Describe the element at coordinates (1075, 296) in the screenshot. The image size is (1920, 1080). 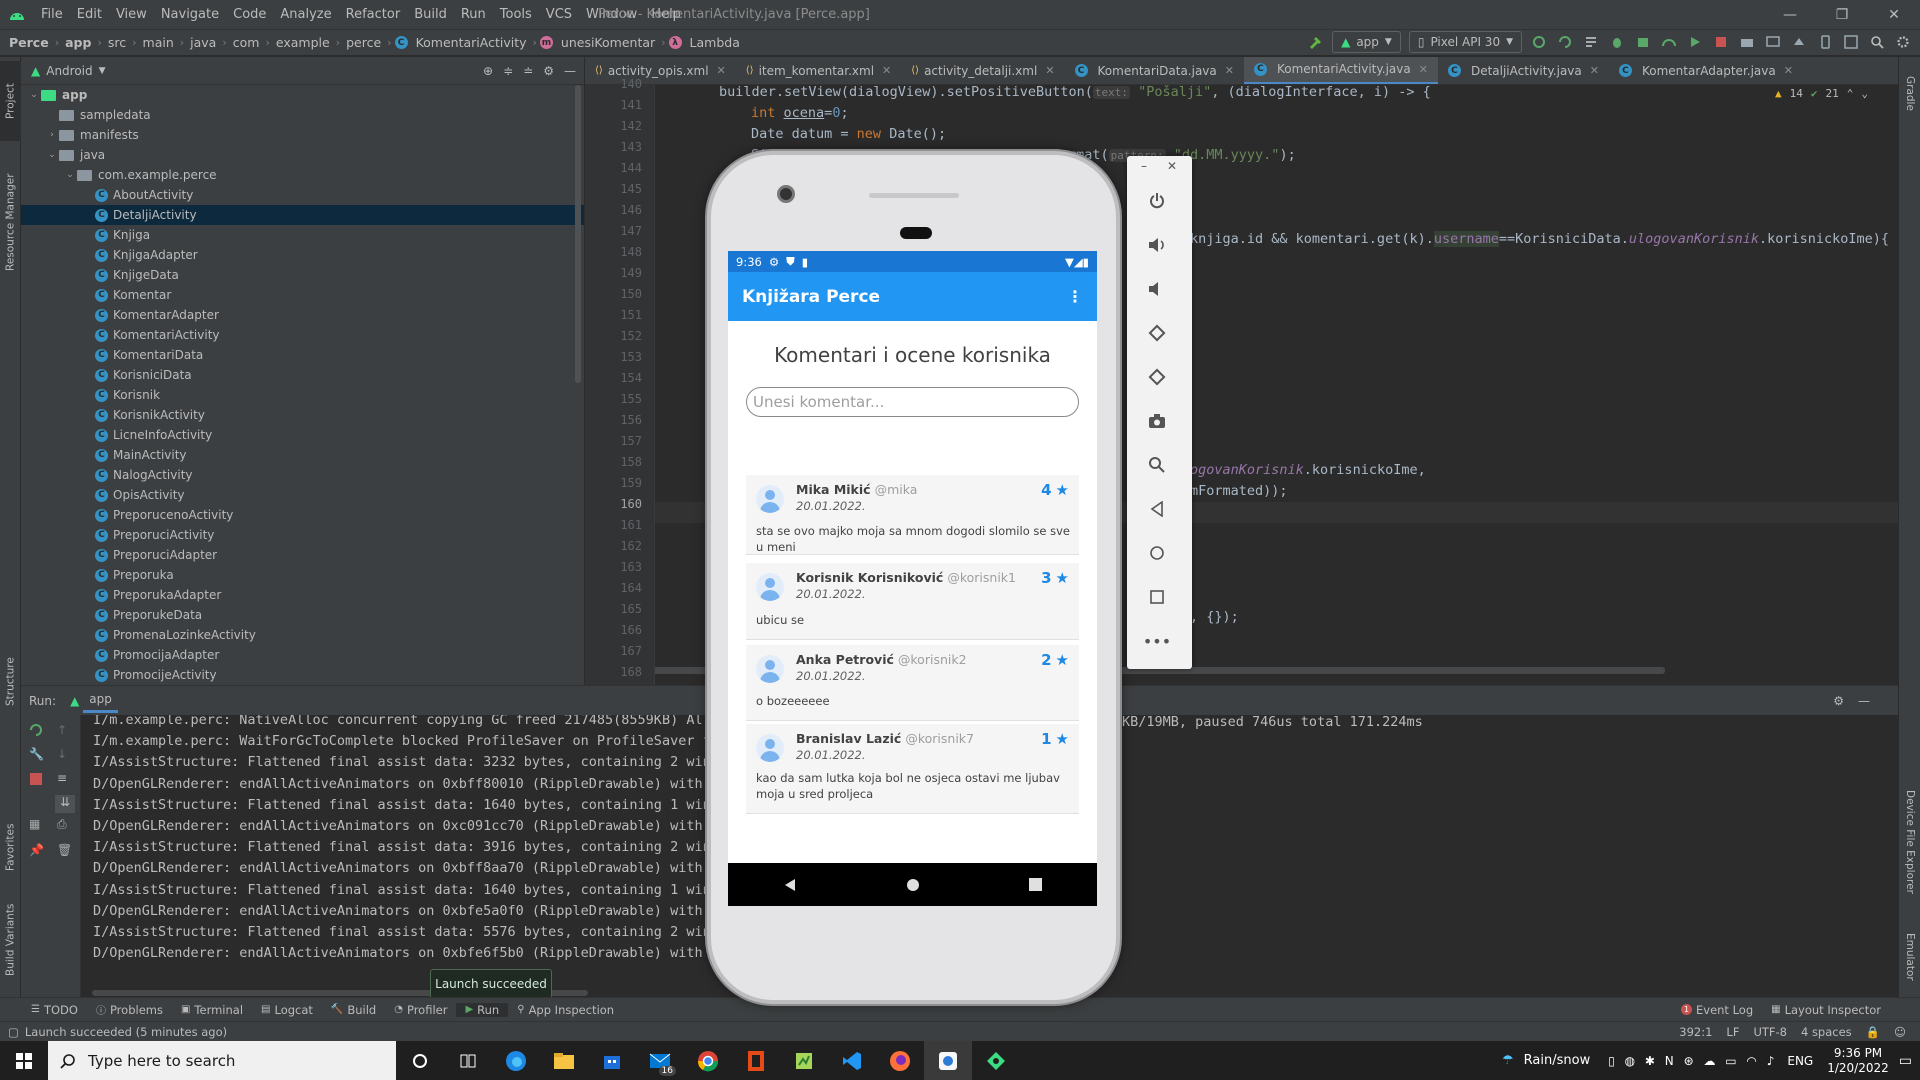
I see `overflow-menu-icon: ⋮` at that location.